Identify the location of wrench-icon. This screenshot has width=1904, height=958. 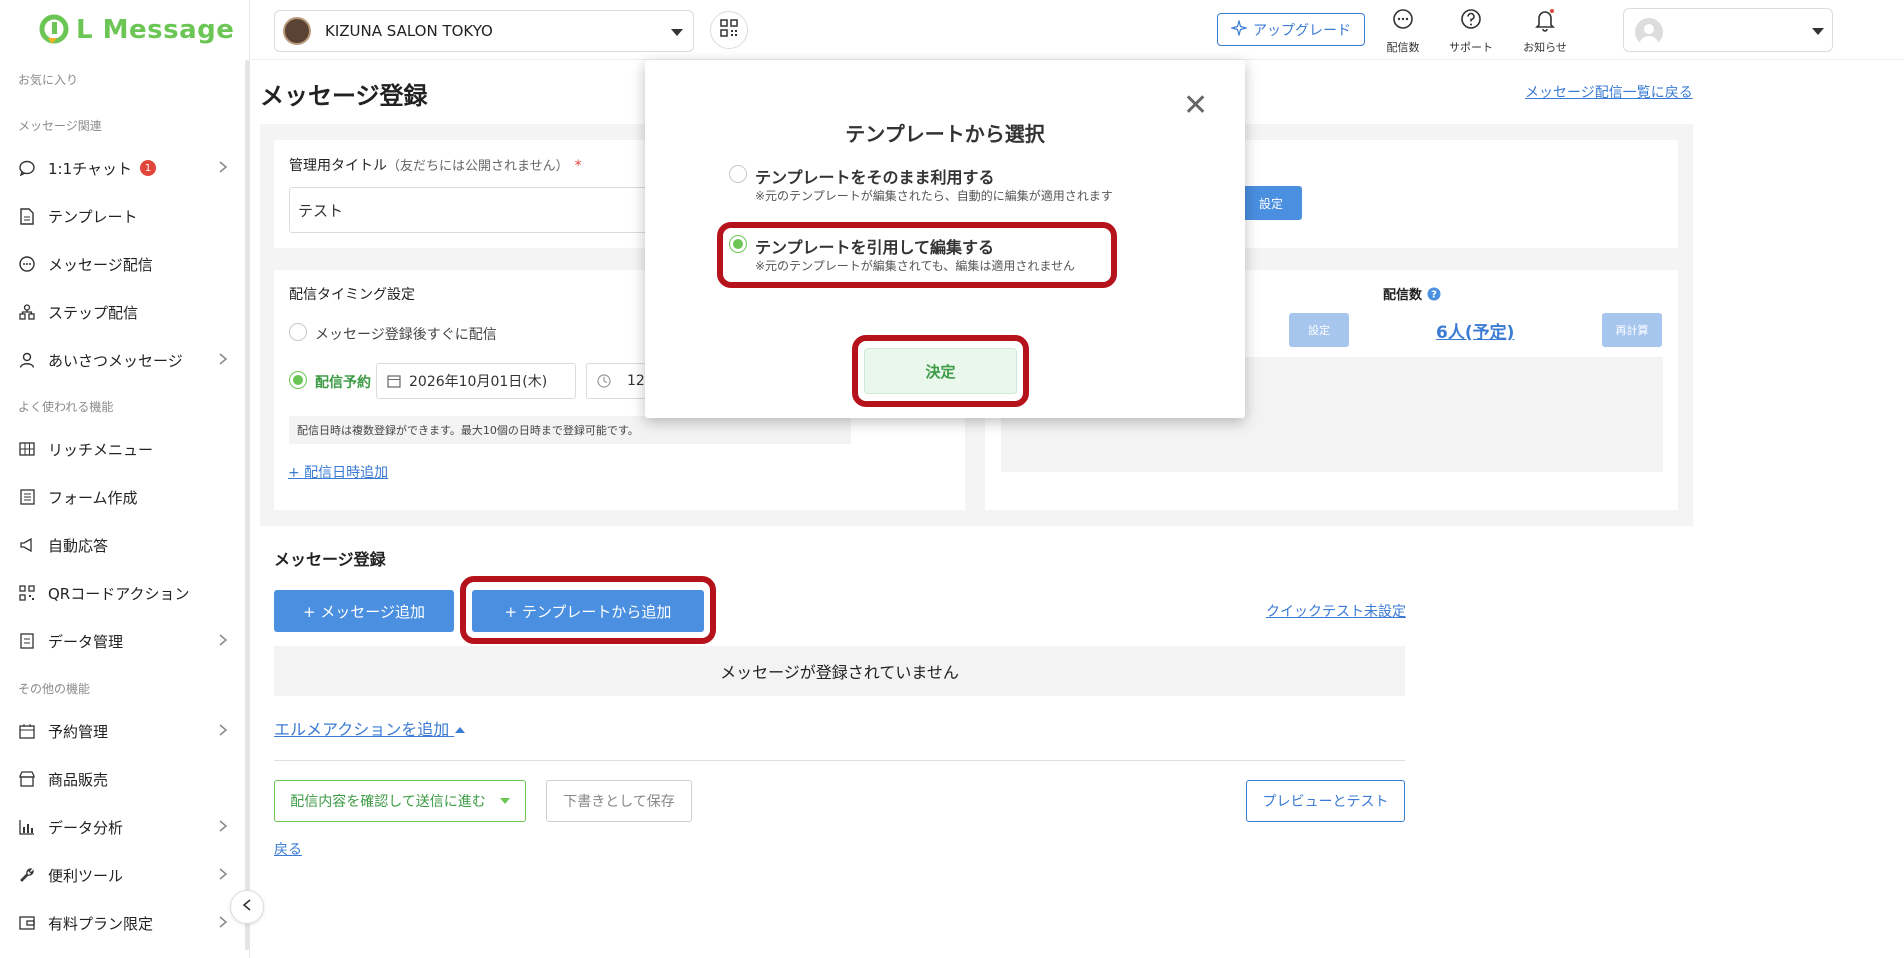
(27, 875).